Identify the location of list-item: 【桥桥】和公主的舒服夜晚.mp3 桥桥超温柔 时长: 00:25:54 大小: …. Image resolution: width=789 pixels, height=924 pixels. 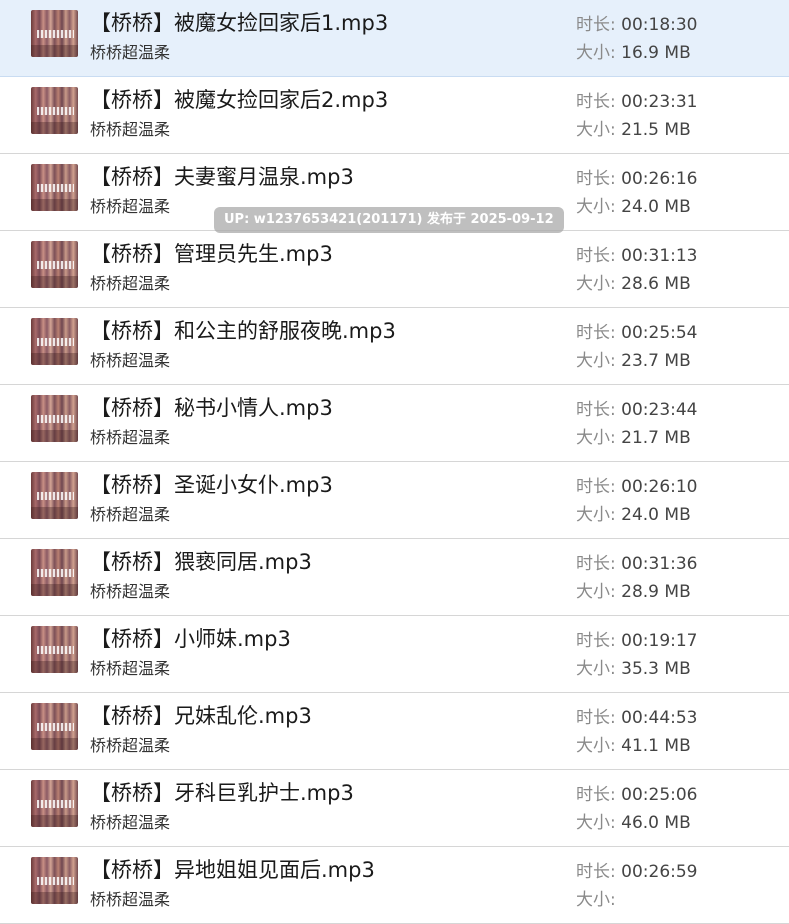
(394, 346).